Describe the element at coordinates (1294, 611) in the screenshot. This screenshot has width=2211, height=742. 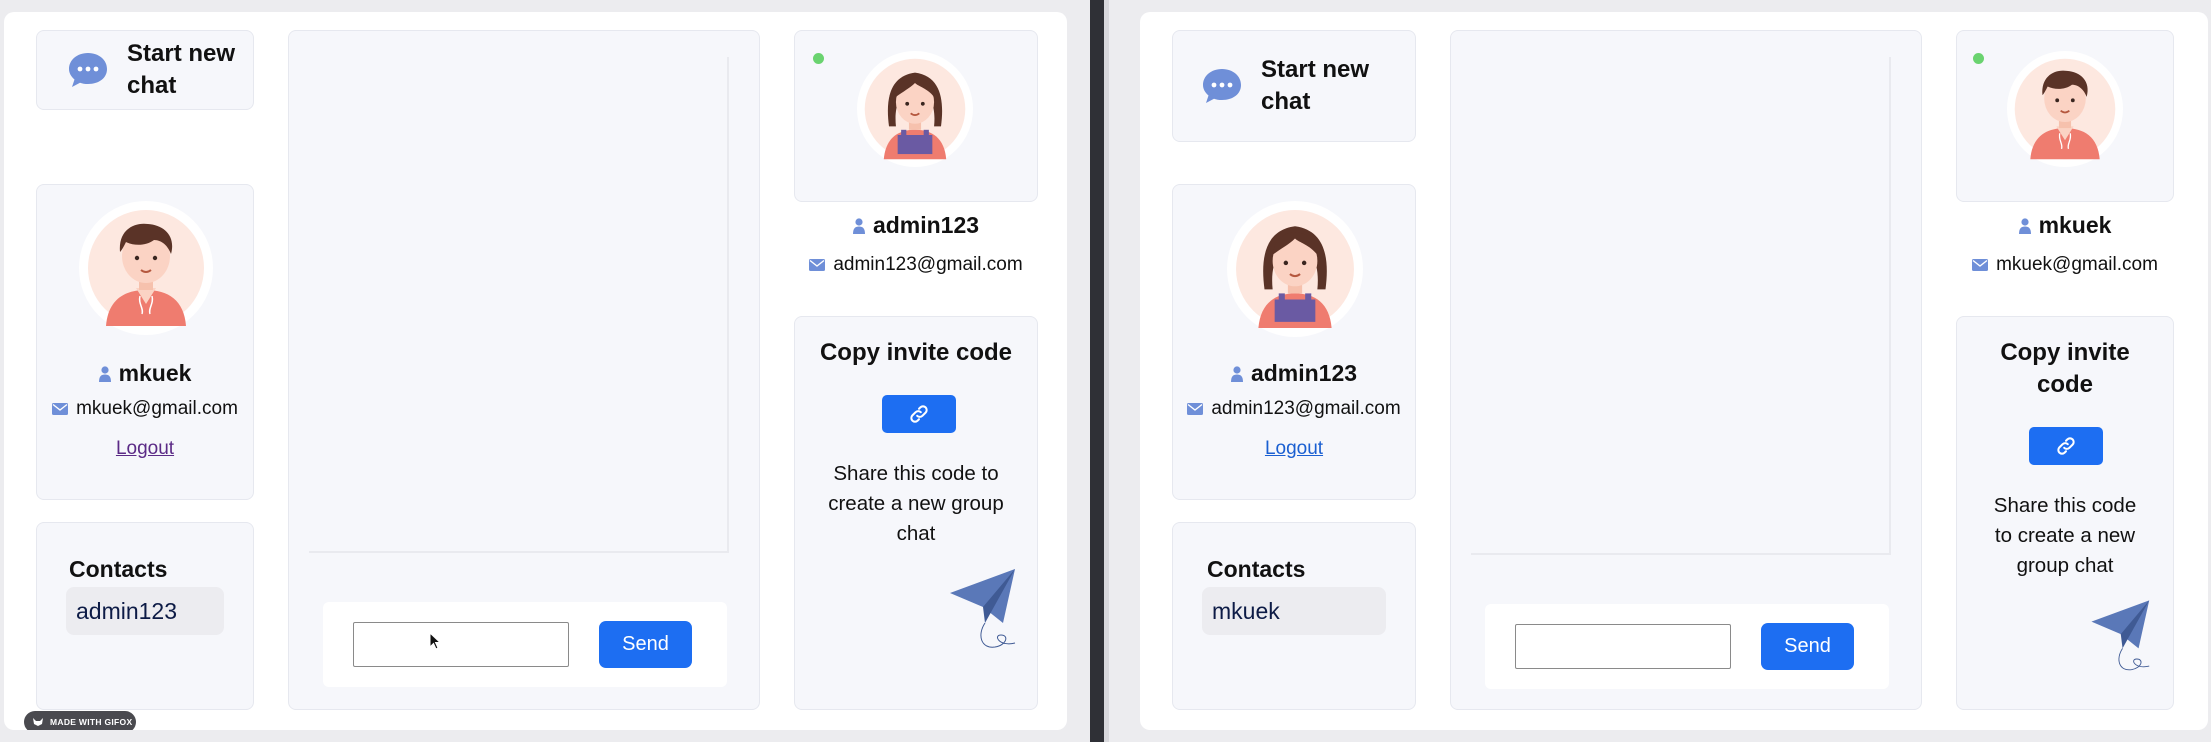
I see `contact-item: mkuek` at that location.